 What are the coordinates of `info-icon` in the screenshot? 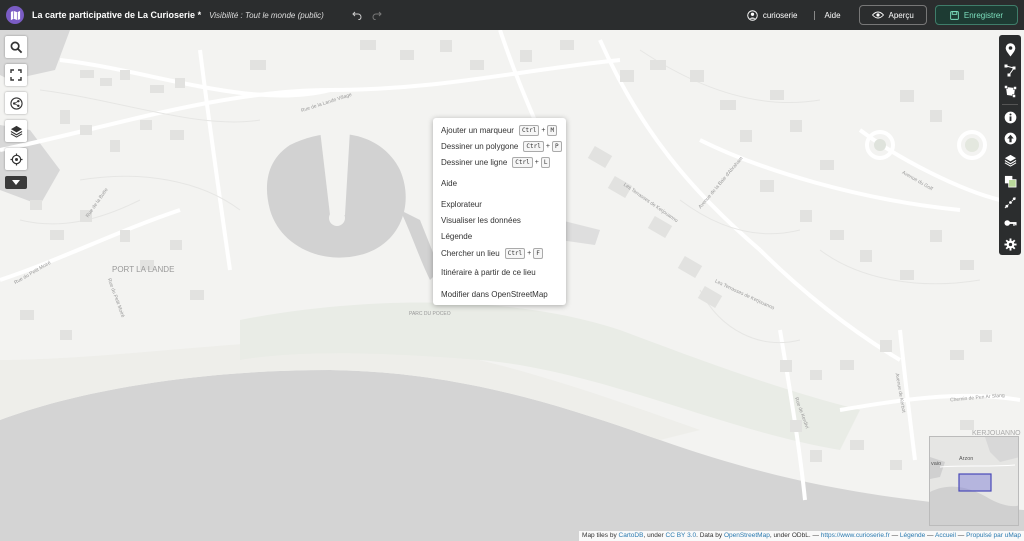 It's located at (1010, 117).